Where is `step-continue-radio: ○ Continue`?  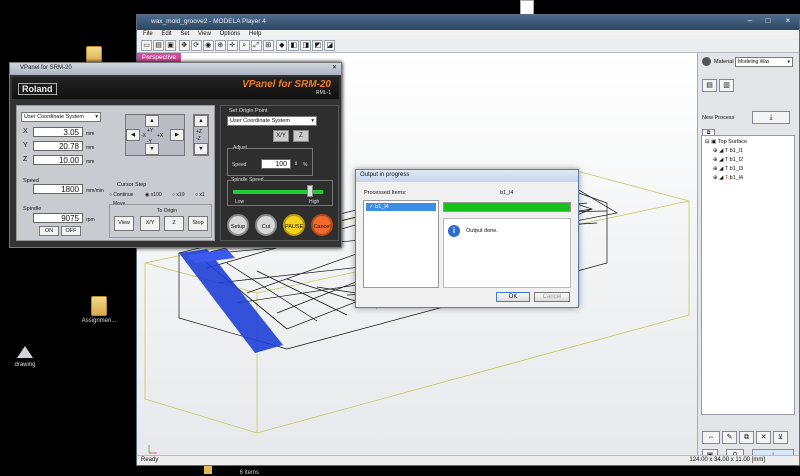
step-continue-radio: ○ Continue is located at coordinates (121, 195).